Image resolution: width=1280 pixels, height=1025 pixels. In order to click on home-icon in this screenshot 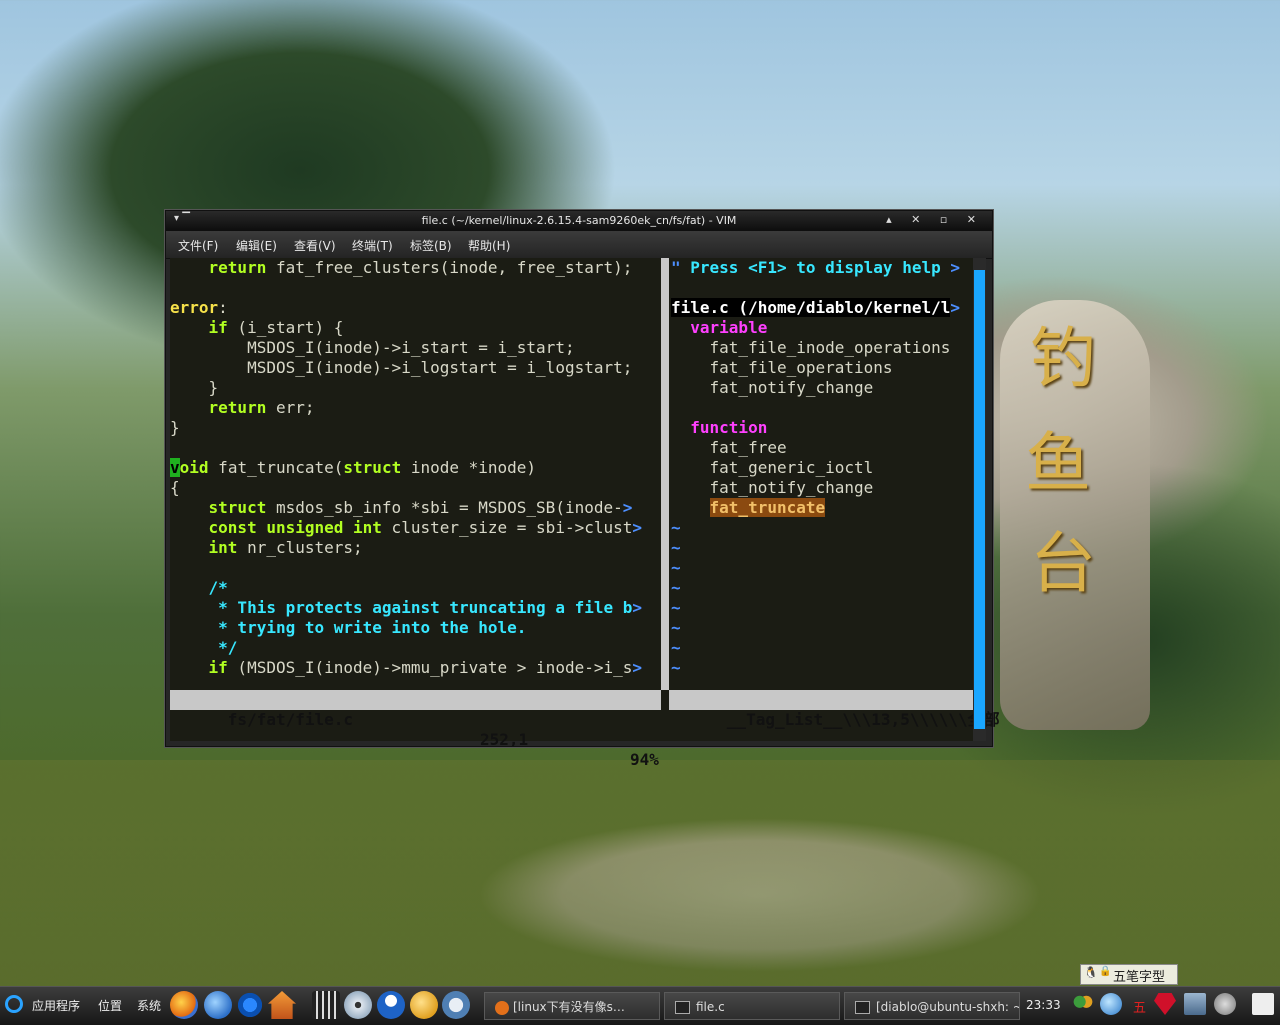, I will do `click(282, 1005)`.